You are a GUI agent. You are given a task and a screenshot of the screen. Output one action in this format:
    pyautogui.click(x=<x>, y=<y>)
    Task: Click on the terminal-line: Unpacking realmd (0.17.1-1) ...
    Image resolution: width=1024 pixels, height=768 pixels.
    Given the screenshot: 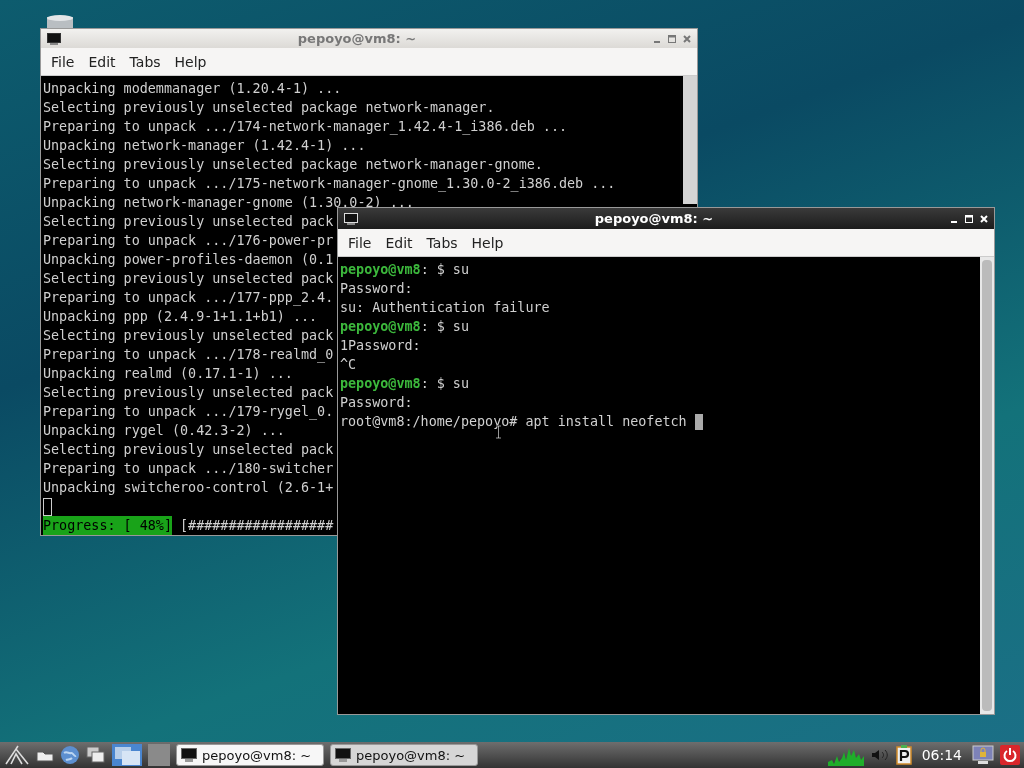 What is the action you would take?
    pyautogui.click(x=168, y=374)
    